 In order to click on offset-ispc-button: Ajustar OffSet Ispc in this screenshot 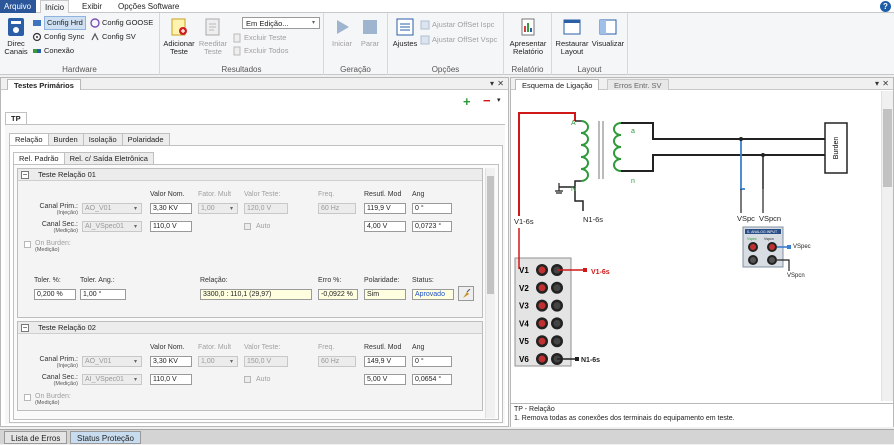, I will do `click(457, 25)`.